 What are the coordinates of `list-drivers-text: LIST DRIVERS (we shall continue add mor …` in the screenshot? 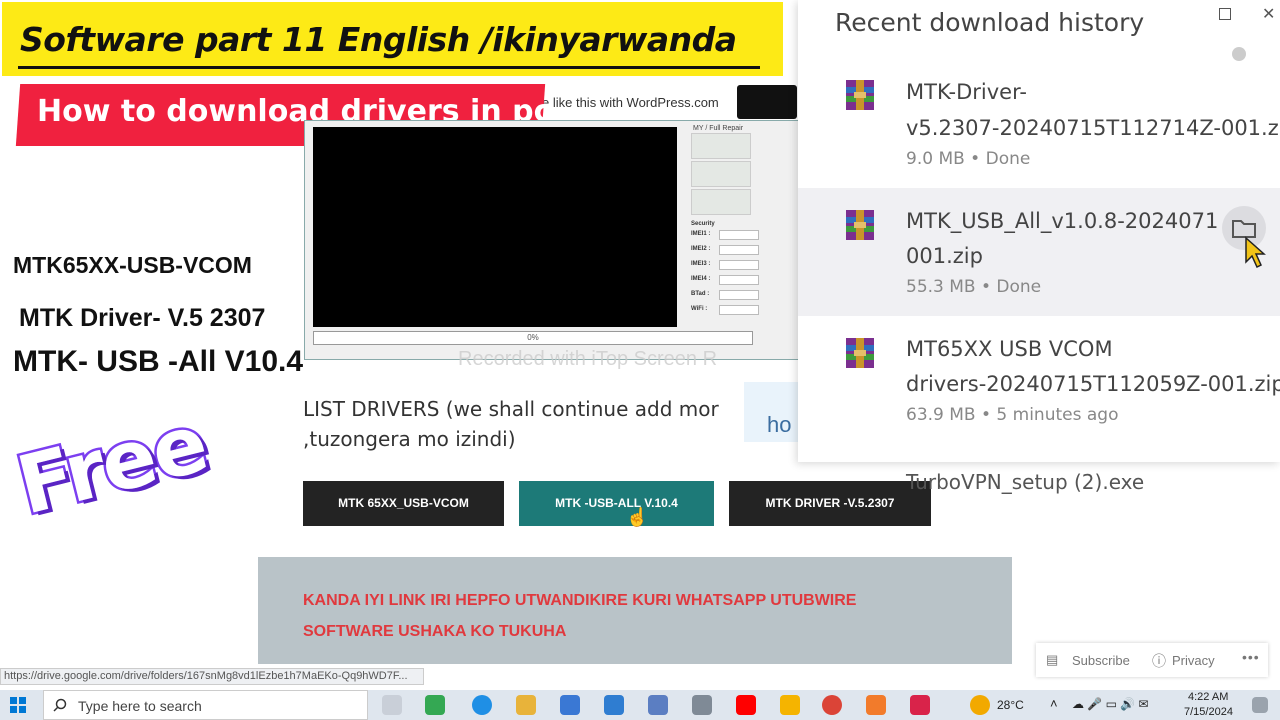 It's located at (511, 424).